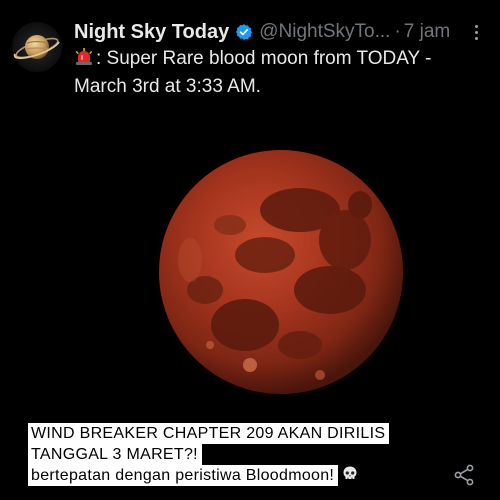 The width and height of the screenshot is (500, 500). I want to click on post-header: Night Sky Today @NightSkyTo... · 7 jam, so click(282, 32).